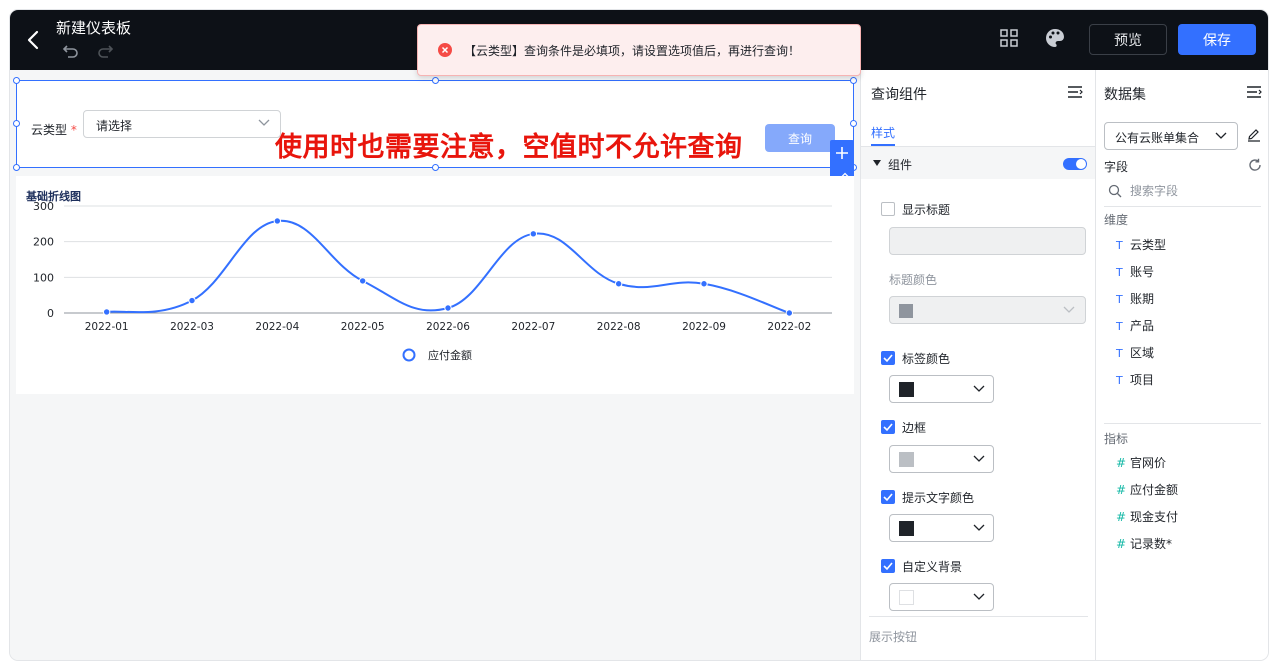 The image size is (1280, 671). I want to click on metric-item: # 应付金额, so click(1147, 489).